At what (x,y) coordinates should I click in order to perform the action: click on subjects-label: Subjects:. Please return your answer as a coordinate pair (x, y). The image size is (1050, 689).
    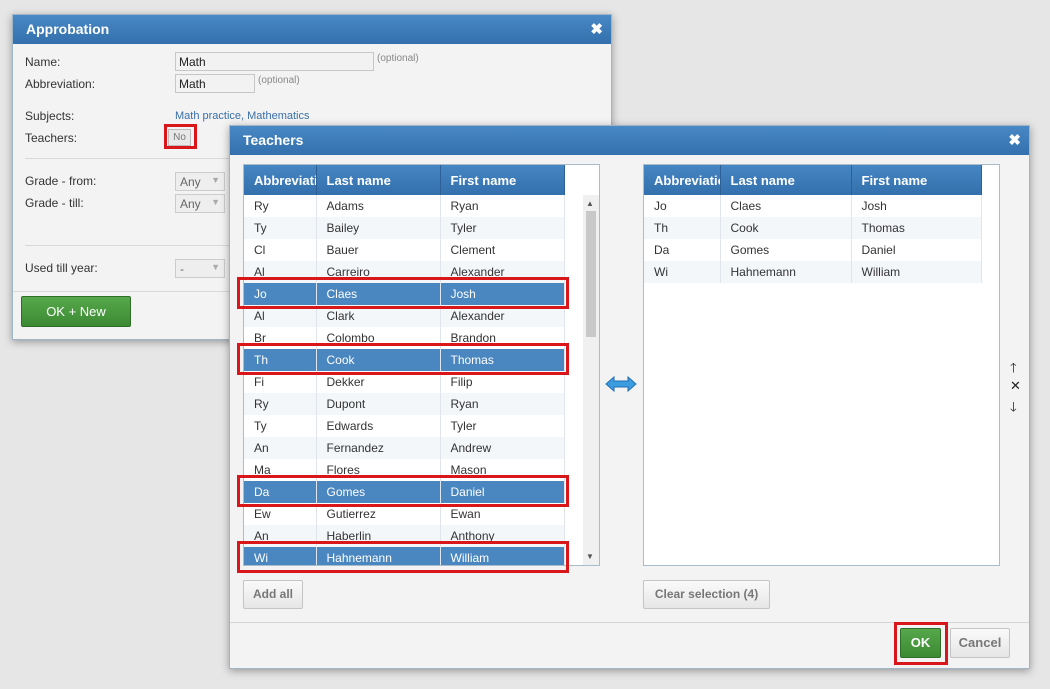
    Looking at the image, I should click on (50, 116).